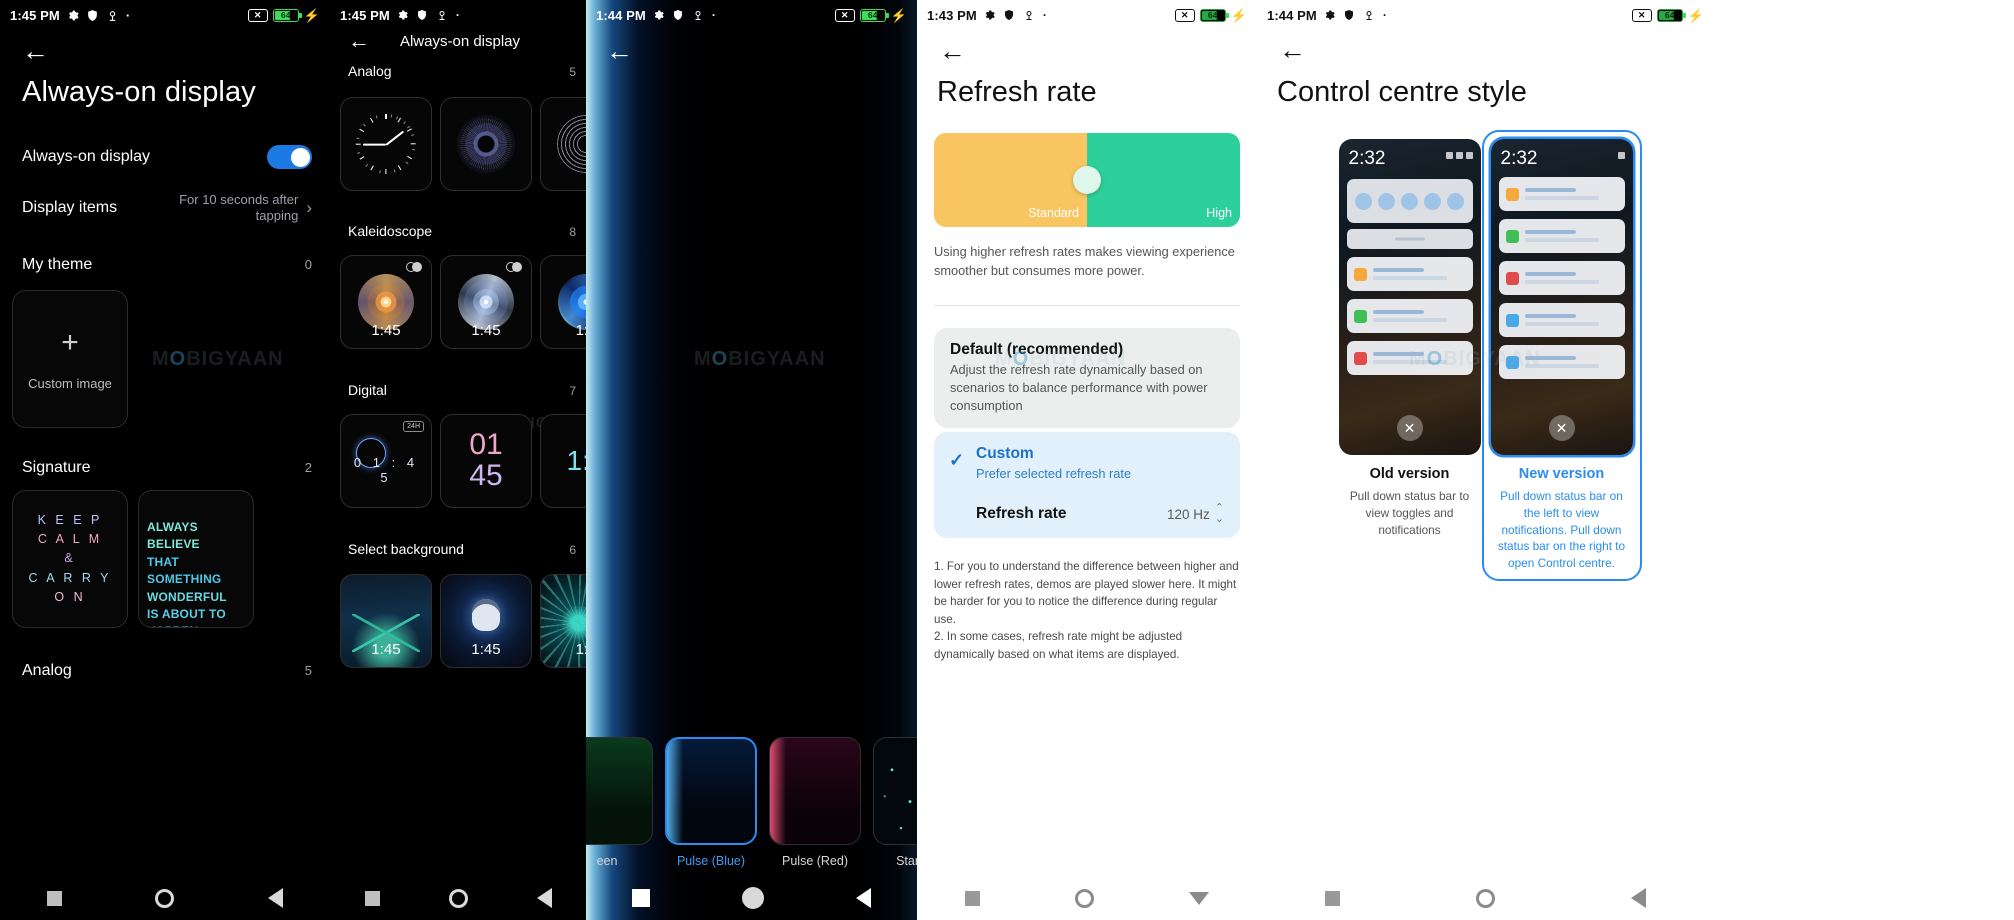  I want to click on page-title: Always-on display, so click(139, 92).